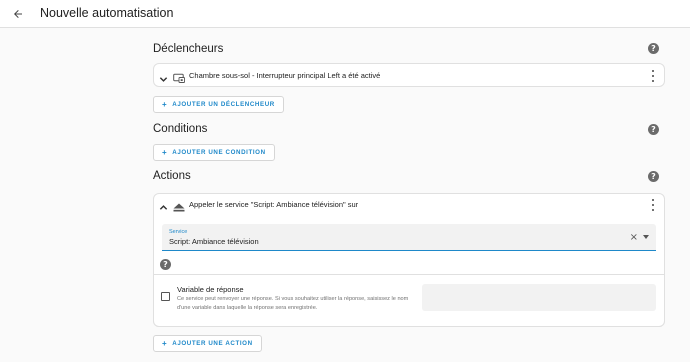 Image resolution: width=690 pixels, height=362 pixels. What do you see at coordinates (212, 343) in the screenshot?
I see `add-action-label: AJOUTER UNE ACTION` at bounding box center [212, 343].